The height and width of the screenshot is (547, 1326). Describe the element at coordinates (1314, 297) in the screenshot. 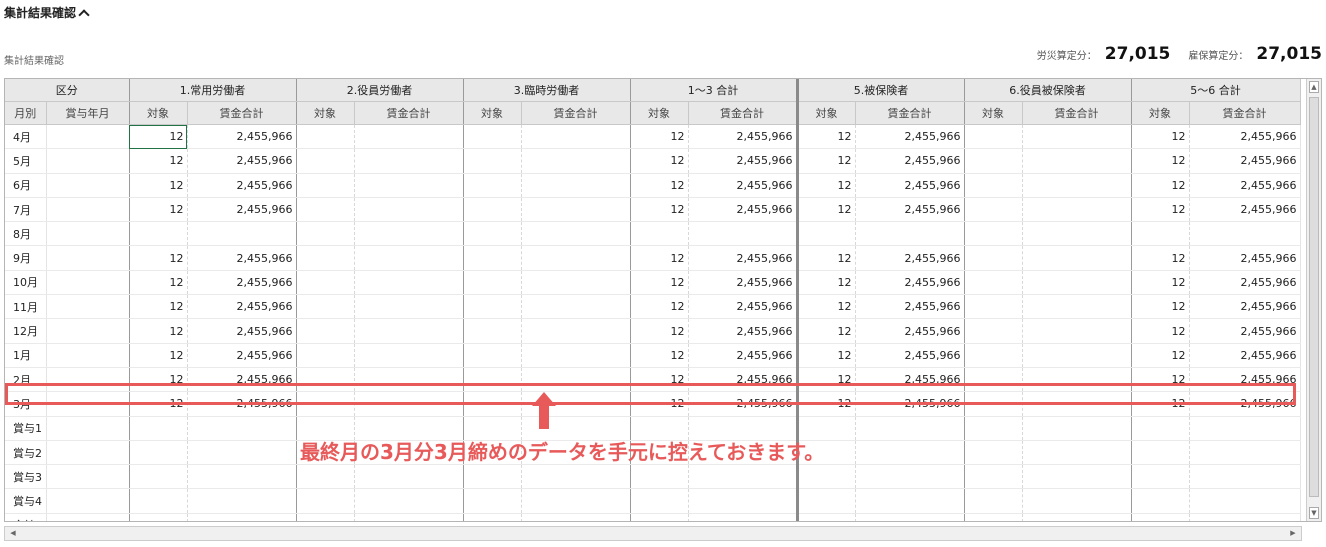

I see `scroll-thumb` at that location.